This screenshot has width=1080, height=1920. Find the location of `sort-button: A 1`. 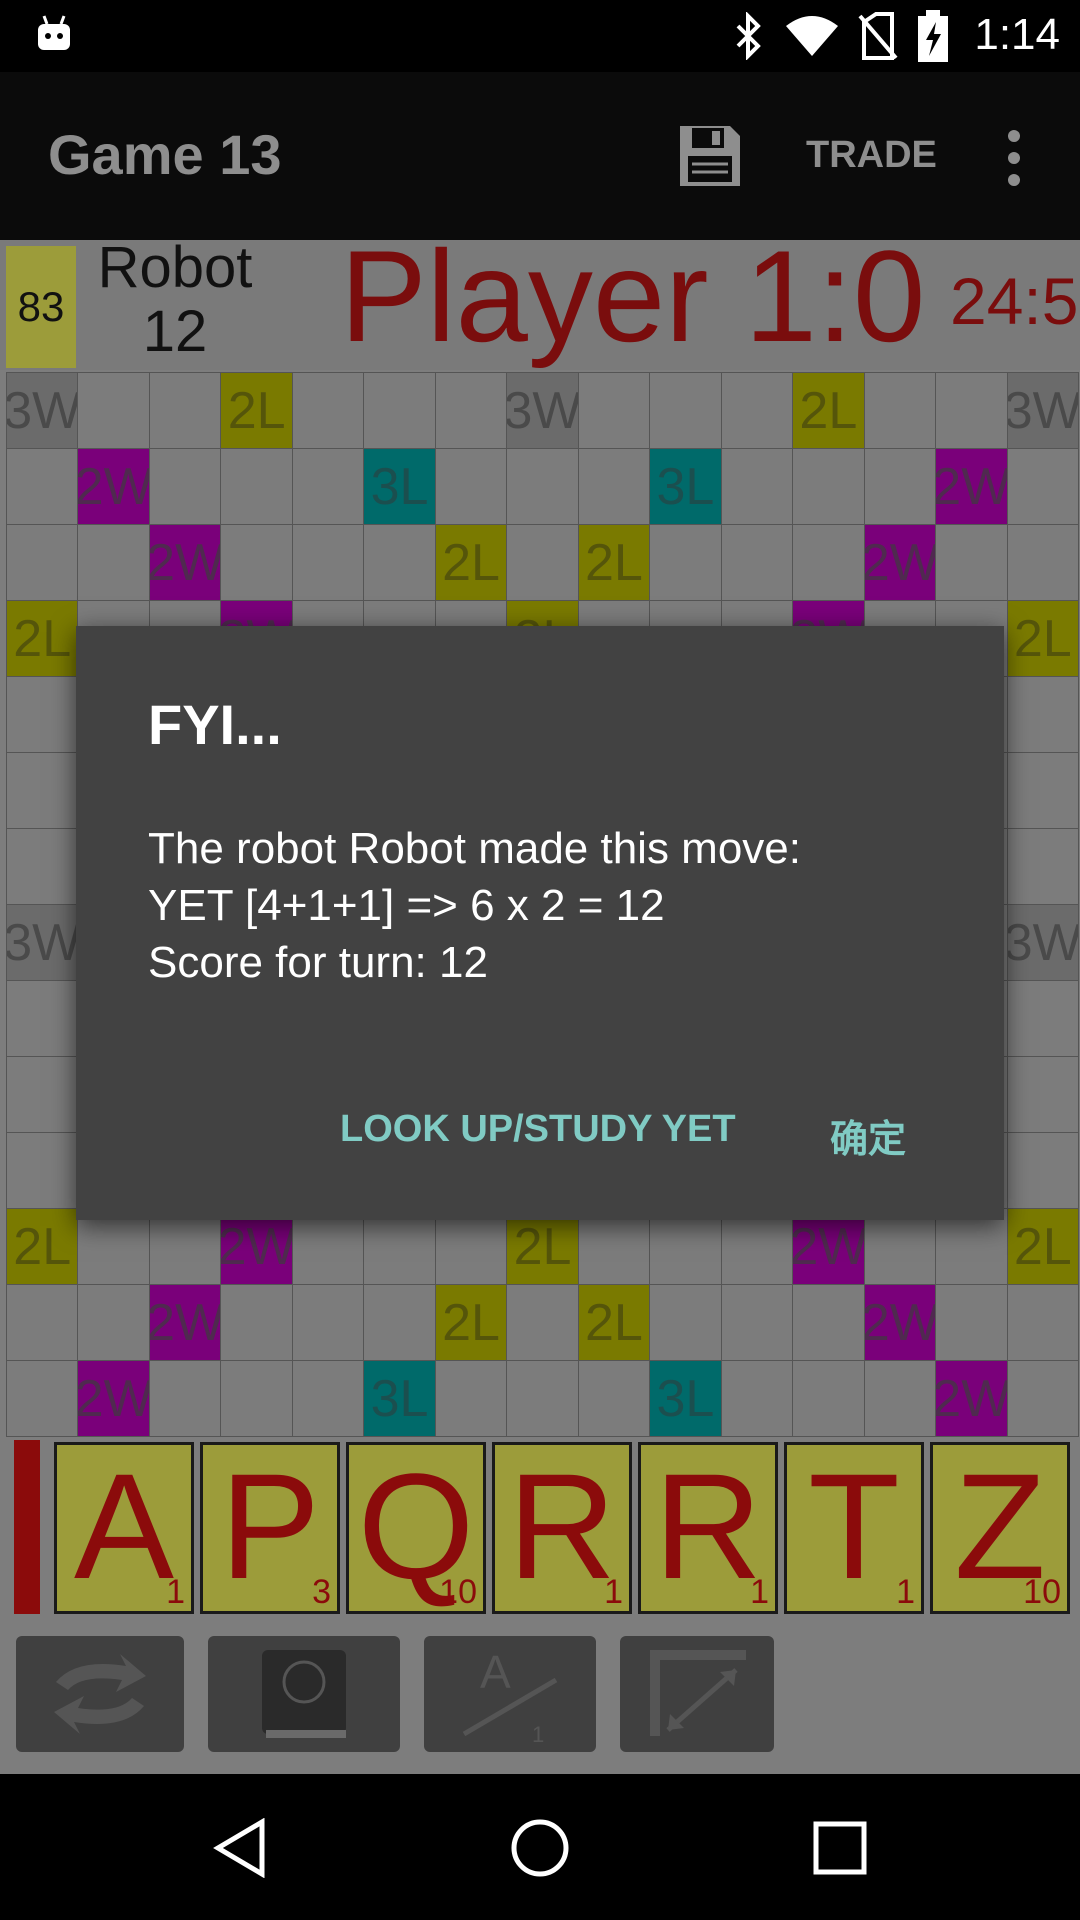

sort-button: A 1 is located at coordinates (510, 1694).